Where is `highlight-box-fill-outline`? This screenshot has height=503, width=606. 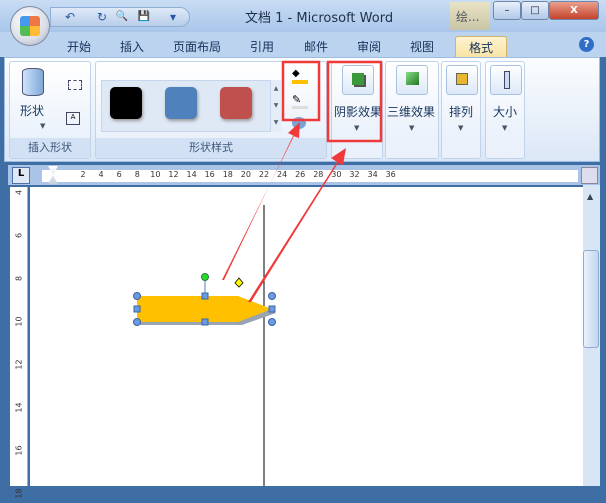
highlight-box-fill-outline is located at coordinates (301, 91).